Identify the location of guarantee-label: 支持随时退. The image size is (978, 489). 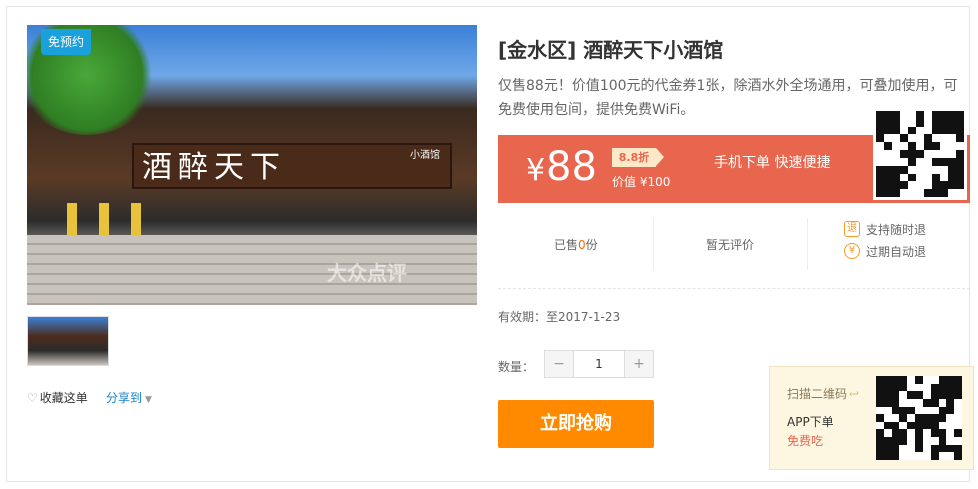
(896, 229).